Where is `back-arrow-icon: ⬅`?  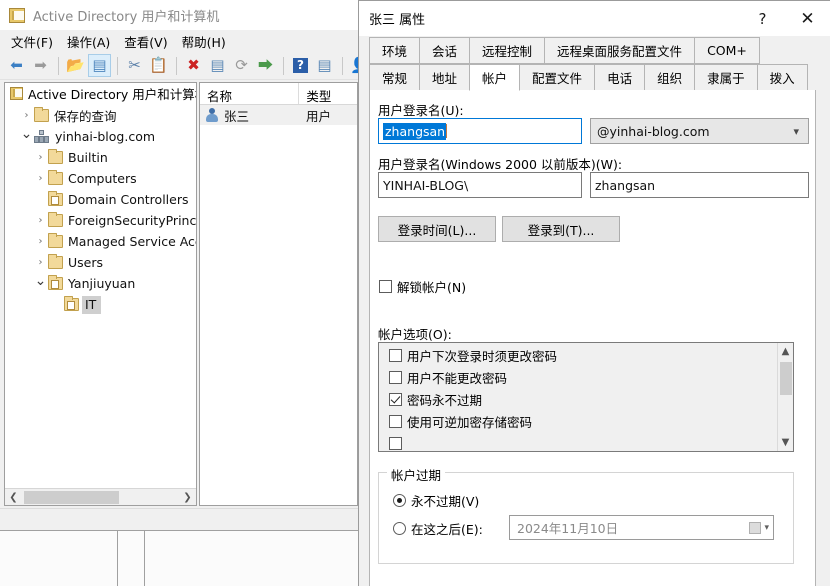
back-arrow-icon: ⬅ is located at coordinates (16, 65).